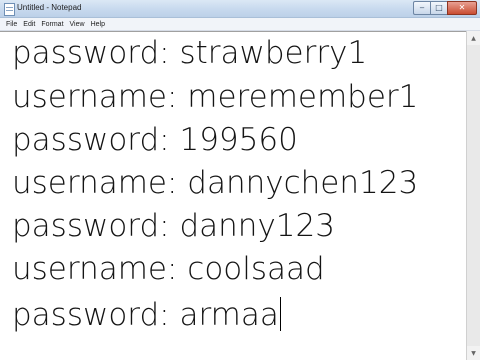 The width and height of the screenshot is (480, 361). I want to click on text-line: password: strawberry1, so click(190, 53).